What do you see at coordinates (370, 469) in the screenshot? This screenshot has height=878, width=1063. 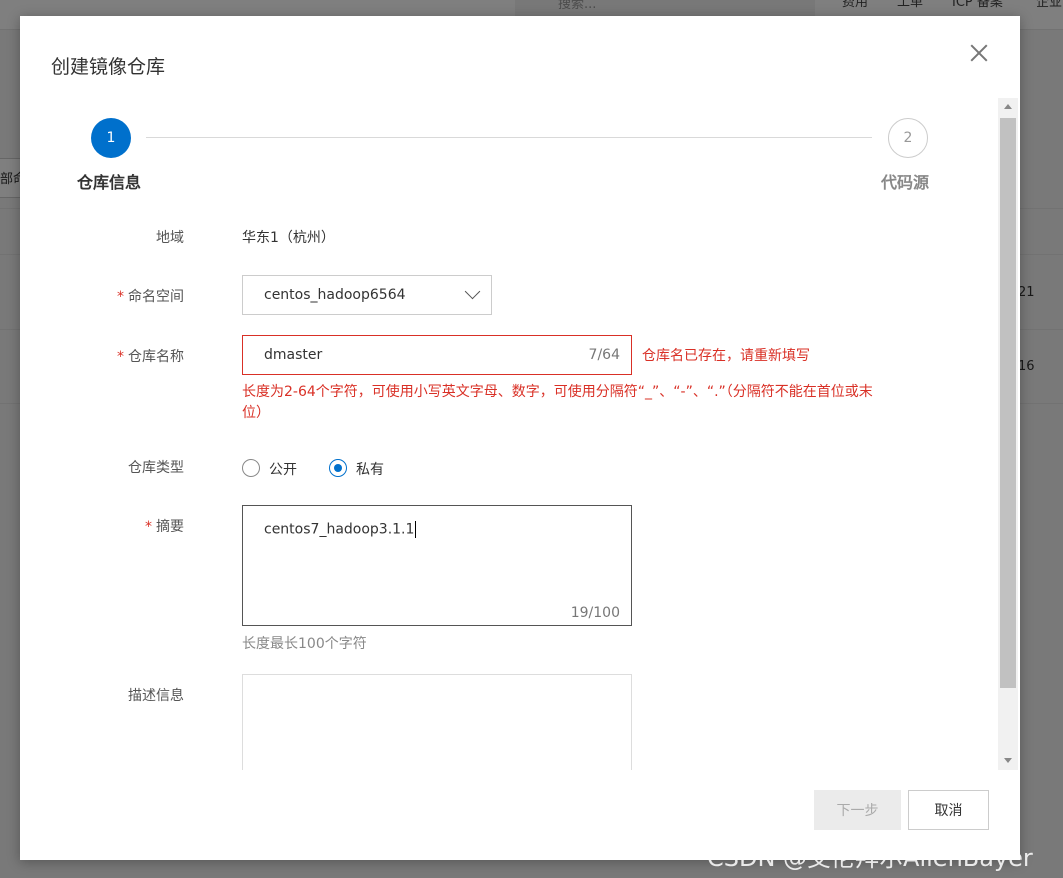 I see `radio-private-label: 私有` at bounding box center [370, 469].